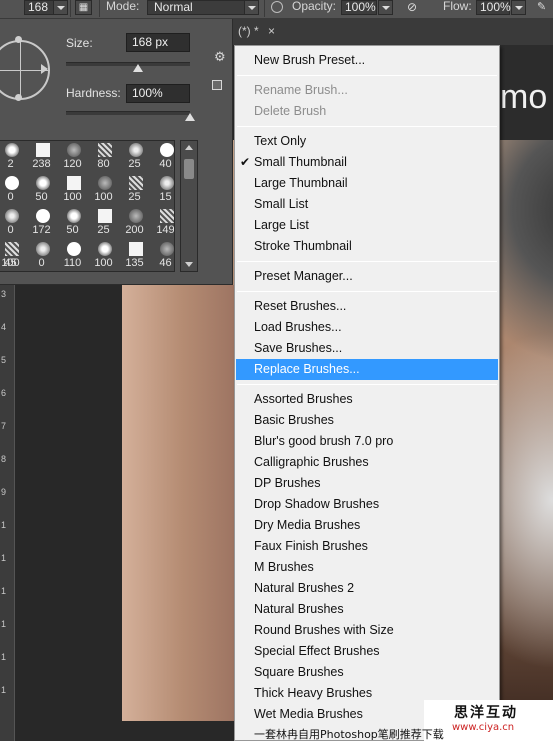 The width and height of the screenshot is (553, 741). What do you see at coordinates (162, 222) in the screenshot?
I see `brush-preset: 149` at bounding box center [162, 222].